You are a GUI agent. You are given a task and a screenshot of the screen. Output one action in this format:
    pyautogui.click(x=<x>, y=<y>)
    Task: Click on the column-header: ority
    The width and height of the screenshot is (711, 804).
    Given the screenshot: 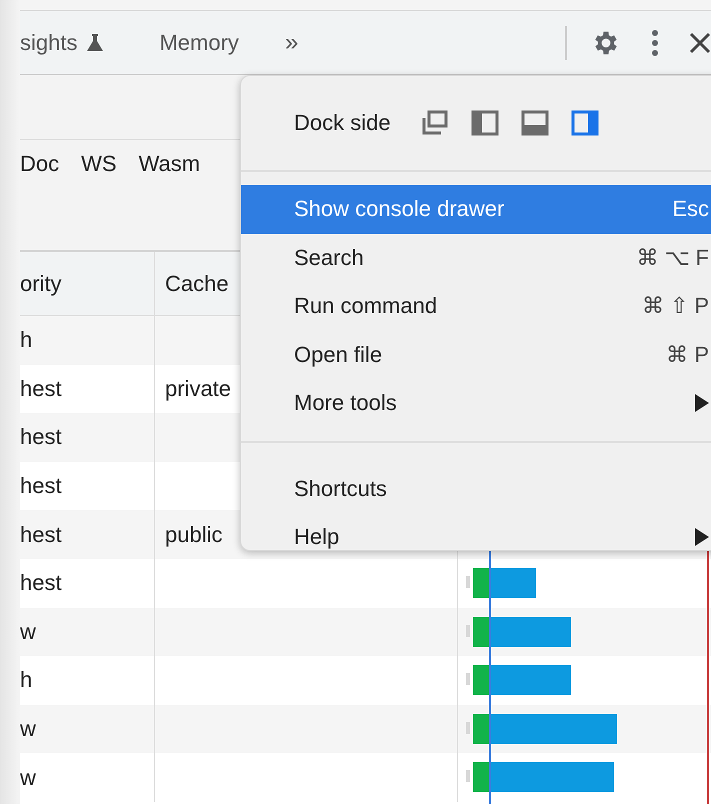 What is the action you would take?
    pyautogui.click(x=87, y=283)
    